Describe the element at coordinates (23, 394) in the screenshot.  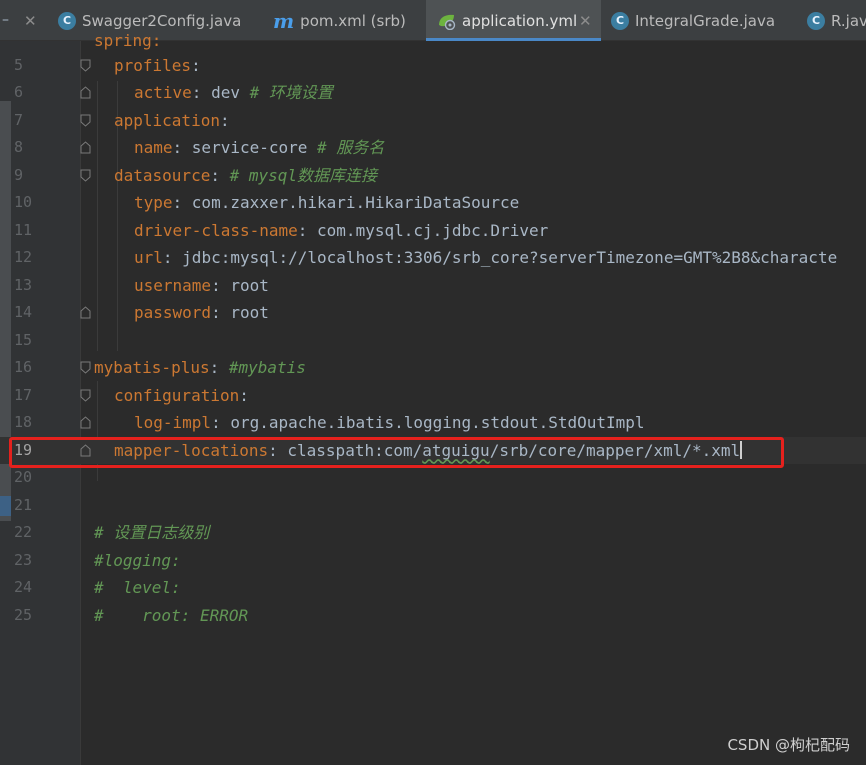
I see `line-number: 17` at that location.